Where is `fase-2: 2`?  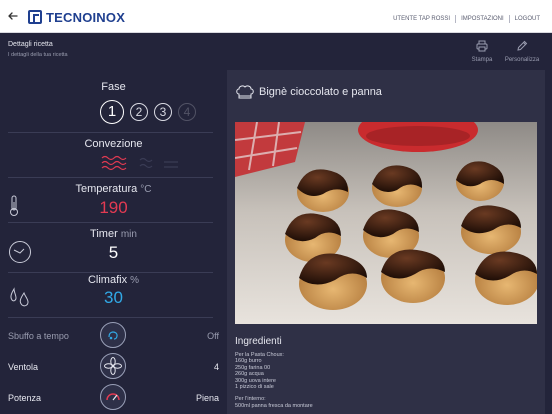 fase-2: 2 is located at coordinates (139, 112).